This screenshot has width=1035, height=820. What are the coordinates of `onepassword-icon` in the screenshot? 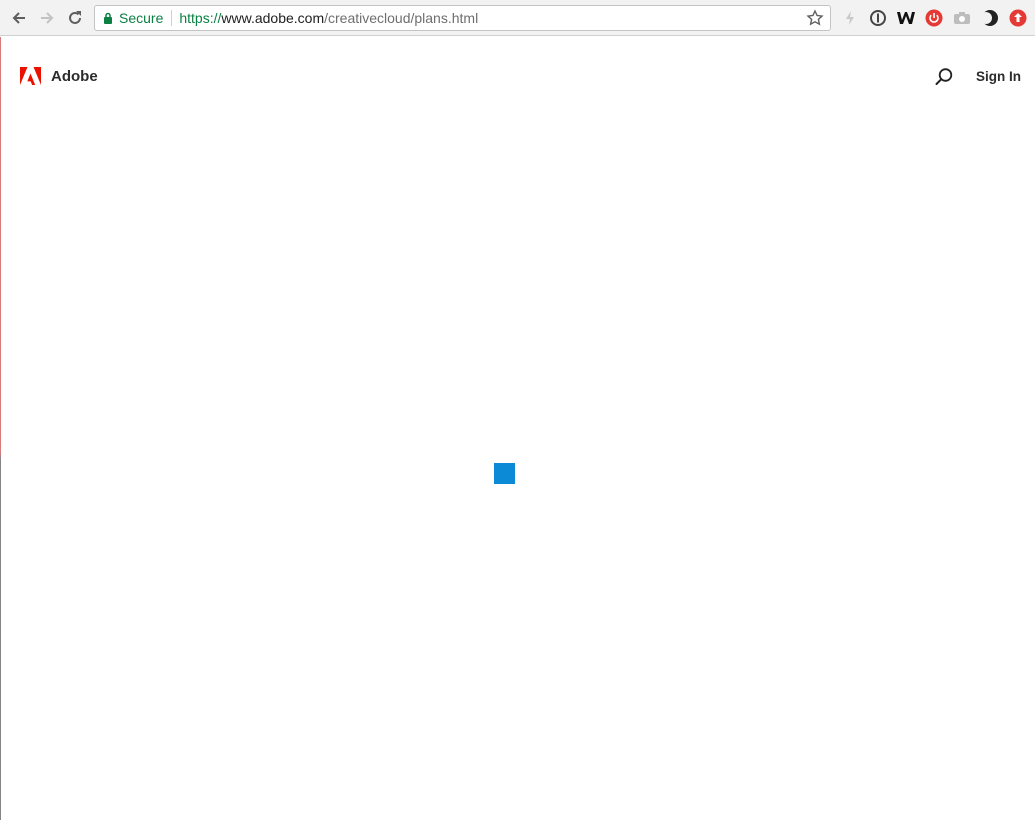 It's located at (878, 18).